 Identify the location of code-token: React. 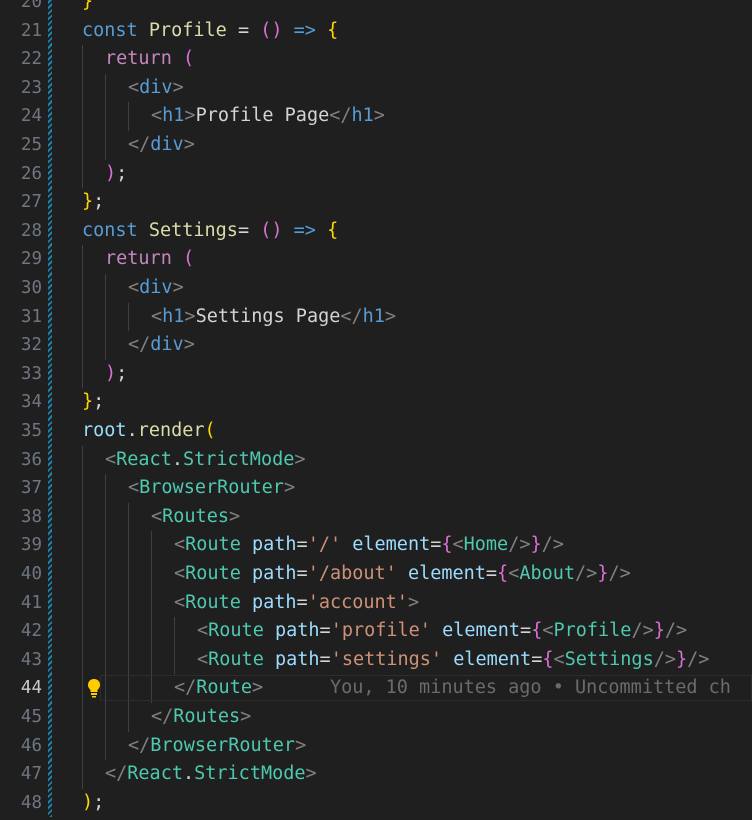
(155, 774).